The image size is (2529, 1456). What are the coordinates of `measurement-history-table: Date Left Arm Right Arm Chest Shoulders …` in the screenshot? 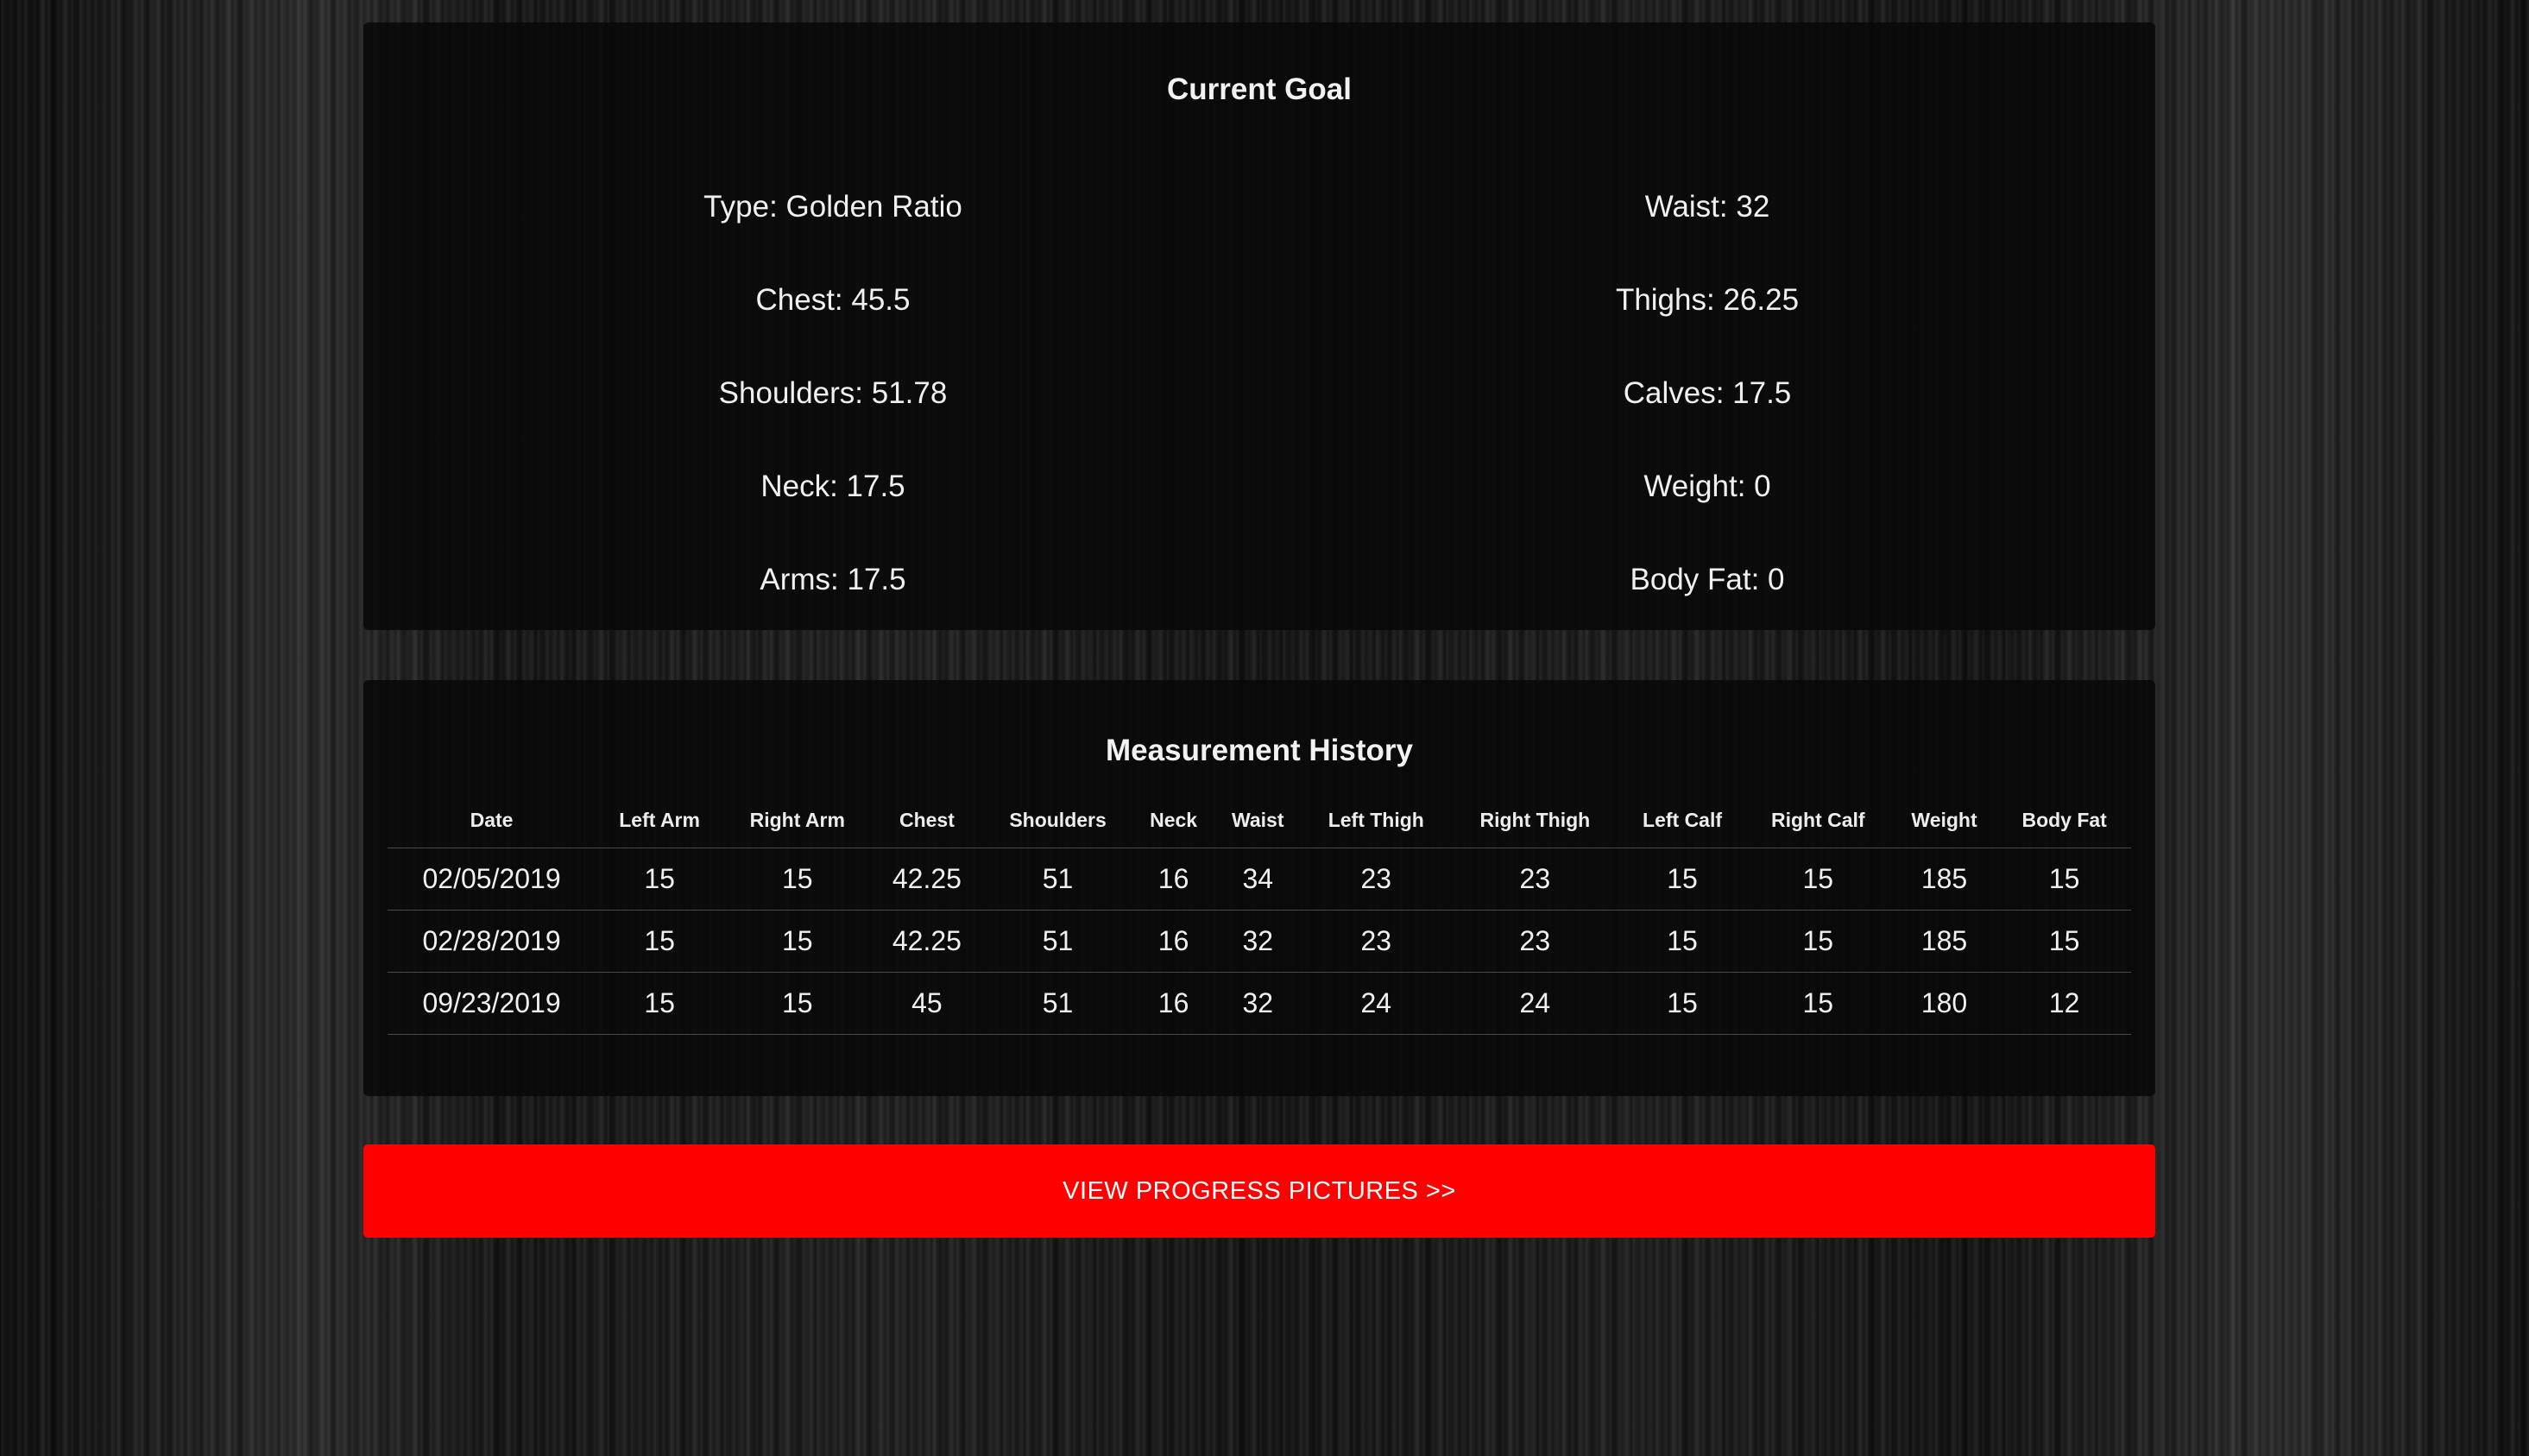 It's located at (1259, 914).